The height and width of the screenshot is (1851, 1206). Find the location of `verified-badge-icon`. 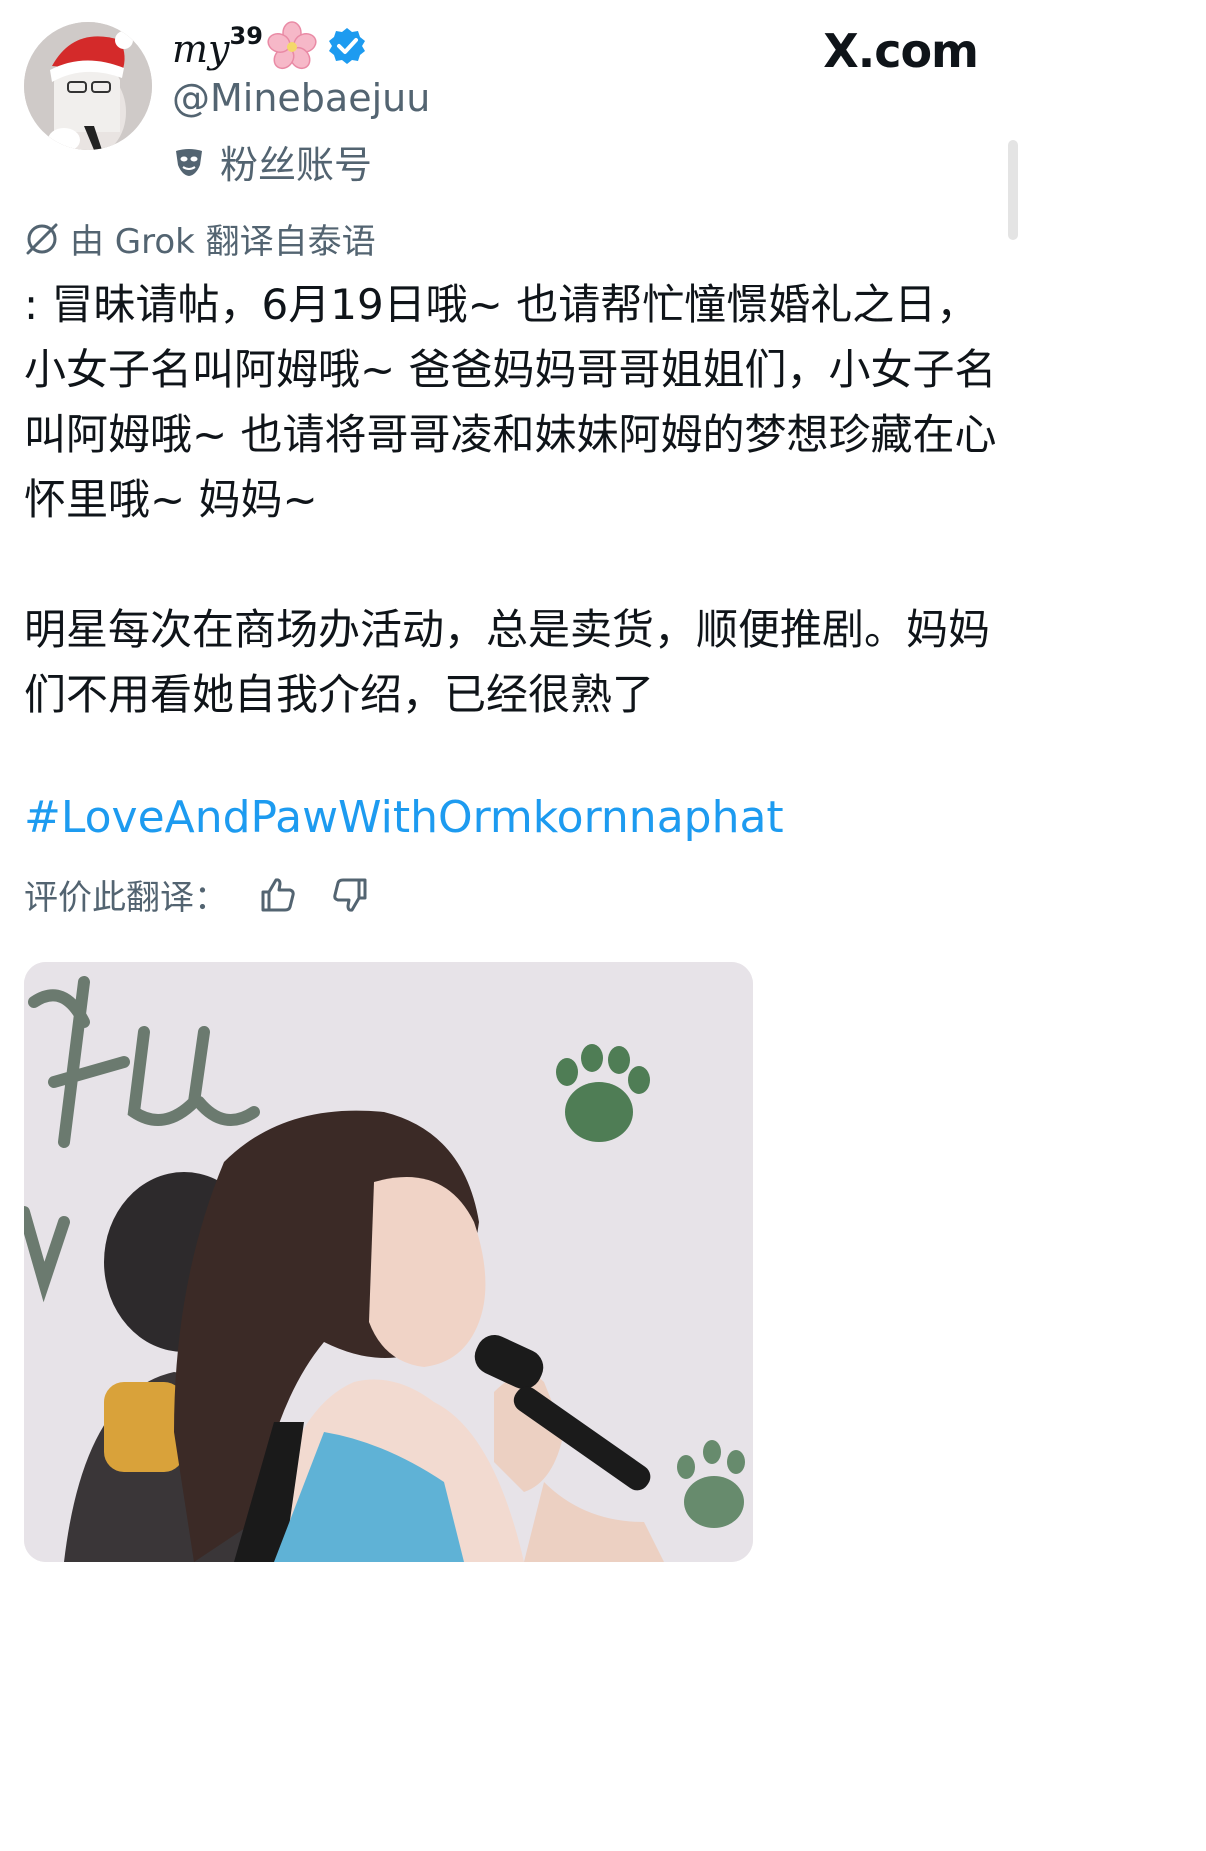

verified-badge-icon is located at coordinates (347, 46).